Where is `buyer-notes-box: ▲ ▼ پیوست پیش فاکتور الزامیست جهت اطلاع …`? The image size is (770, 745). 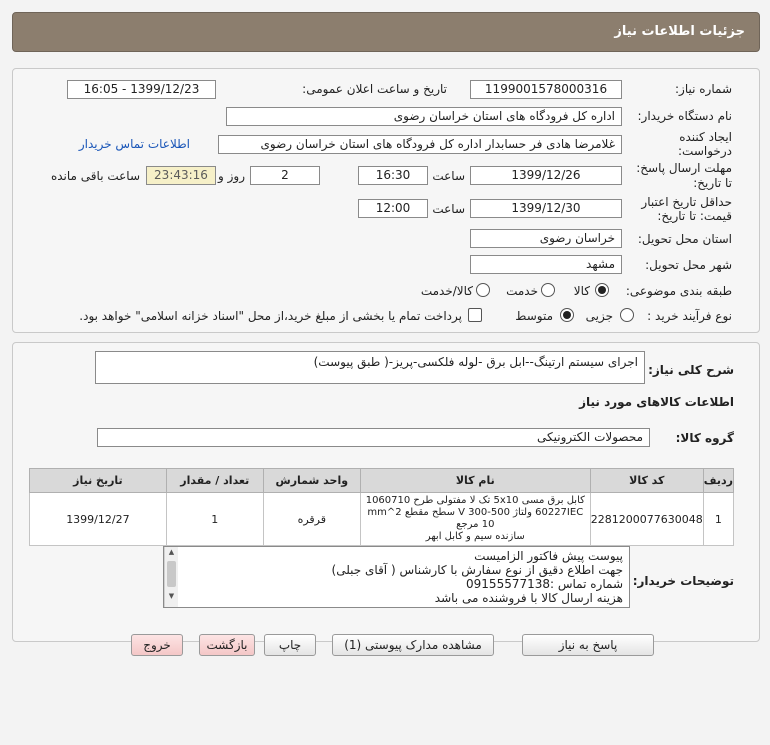 buyer-notes-box: ▲ ▼ پیوست پیش فاکتور الزامیست جهت اطلاع … is located at coordinates (396, 577).